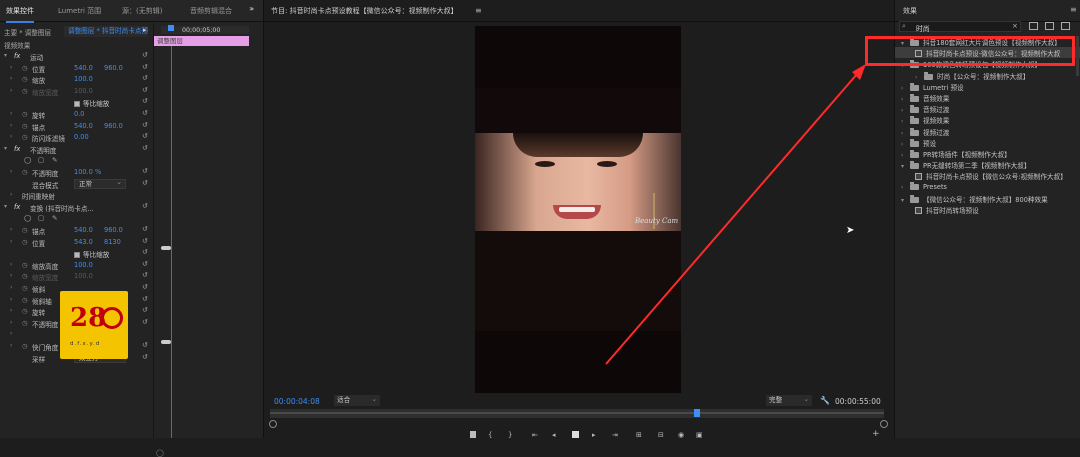 The height and width of the screenshot is (457, 1080). What do you see at coordinates (160, 453) in the screenshot?
I see `zoom-handle-icon: ◯` at bounding box center [160, 453].